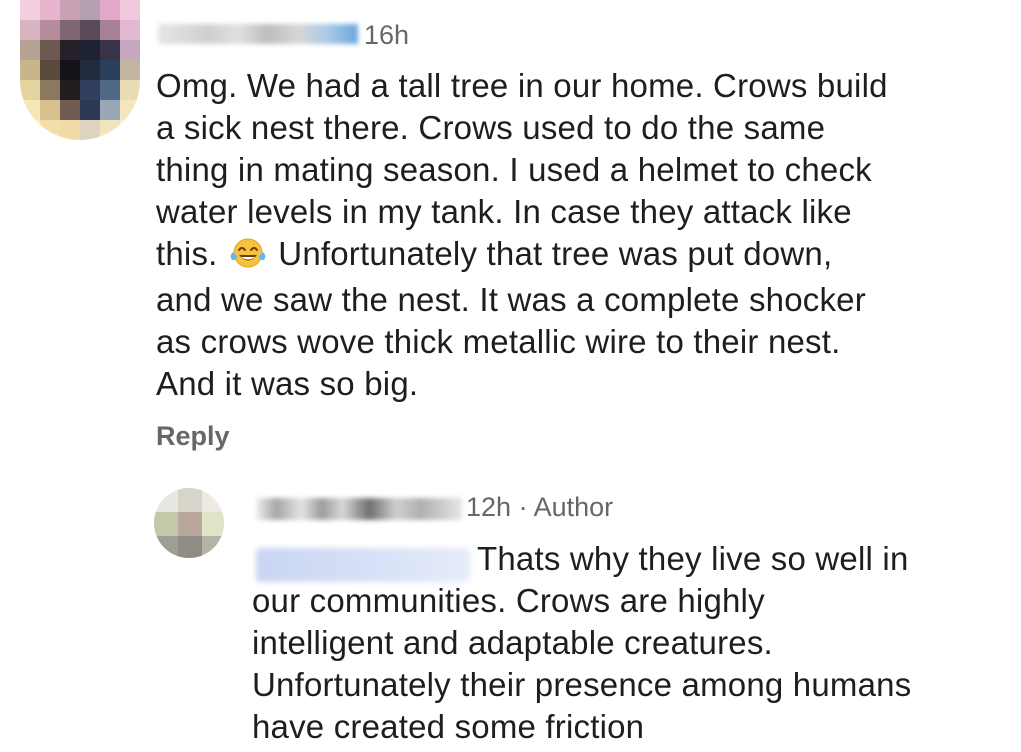 The width and height of the screenshot is (1021, 752). I want to click on mention-tag-redacted, so click(363, 565).